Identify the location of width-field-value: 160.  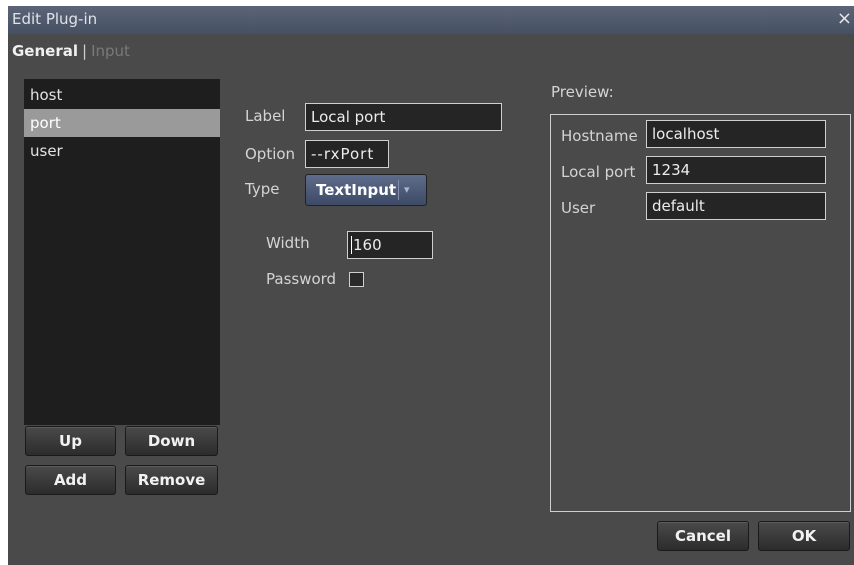
(366, 245).